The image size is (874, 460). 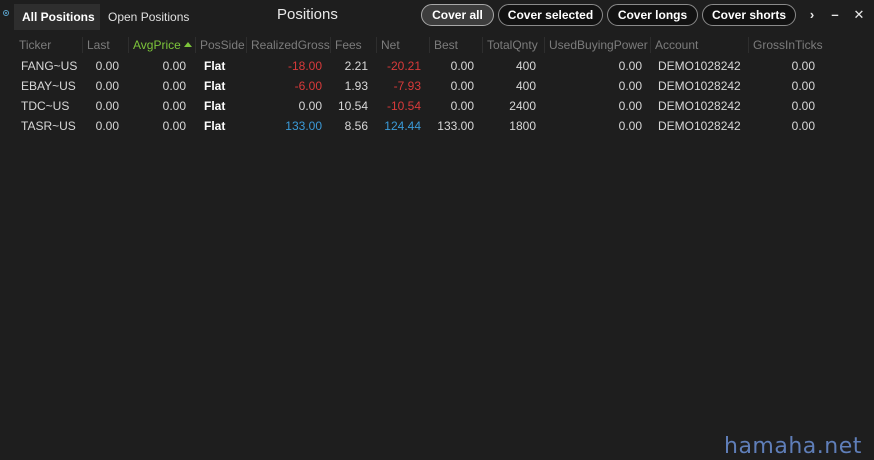 What do you see at coordinates (356, 126) in the screenshot?
I see `cell-fees: 8.56` at bounding box center [356, 126].